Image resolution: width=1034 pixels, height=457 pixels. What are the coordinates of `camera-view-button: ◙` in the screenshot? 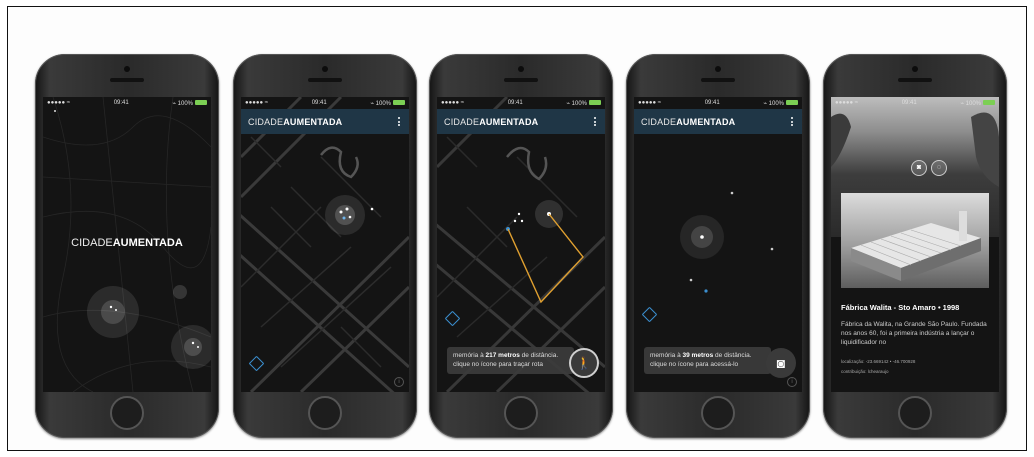 It's located at (919, 168).